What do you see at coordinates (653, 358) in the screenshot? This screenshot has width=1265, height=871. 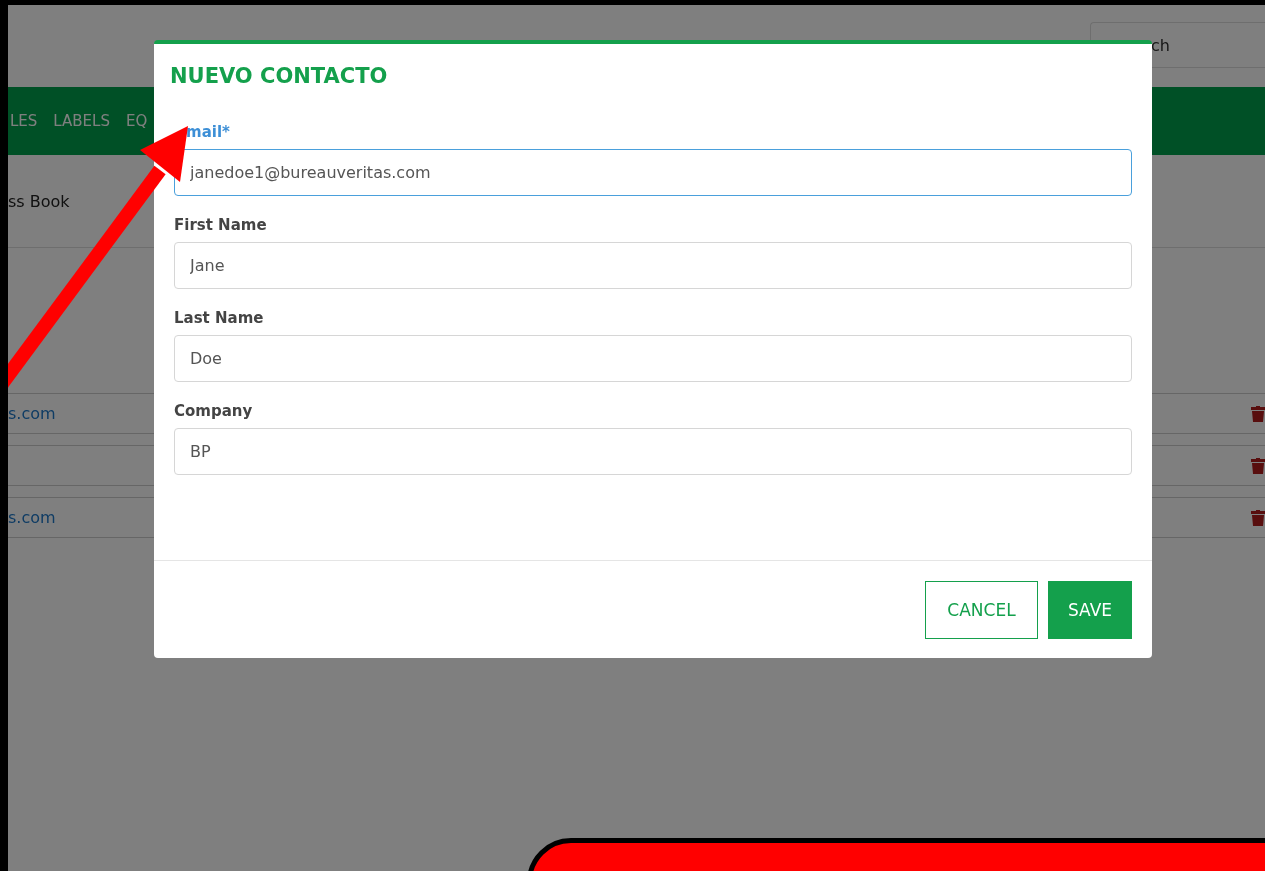 I see `input-field: Doe` at bounding box center [653, 358].